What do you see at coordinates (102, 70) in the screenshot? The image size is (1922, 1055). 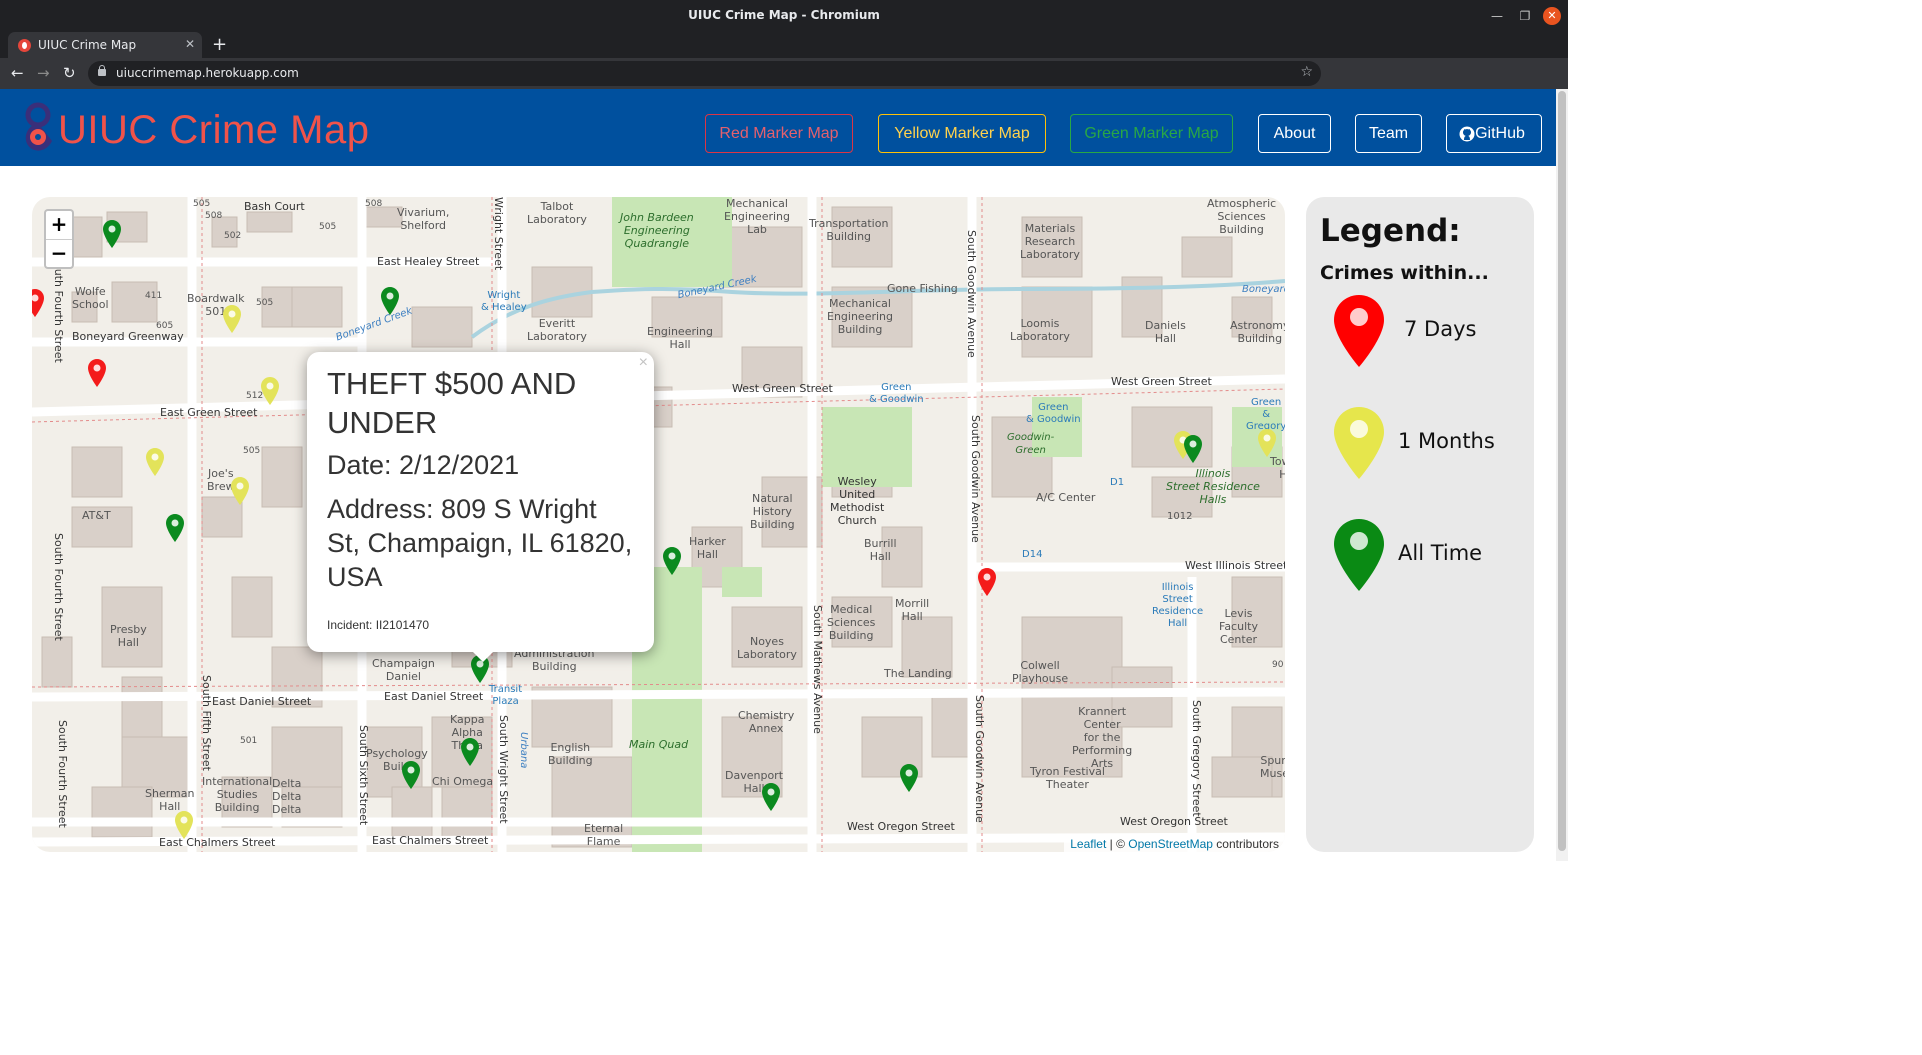 I see `lock-icon` at bounding box center [102, 70].